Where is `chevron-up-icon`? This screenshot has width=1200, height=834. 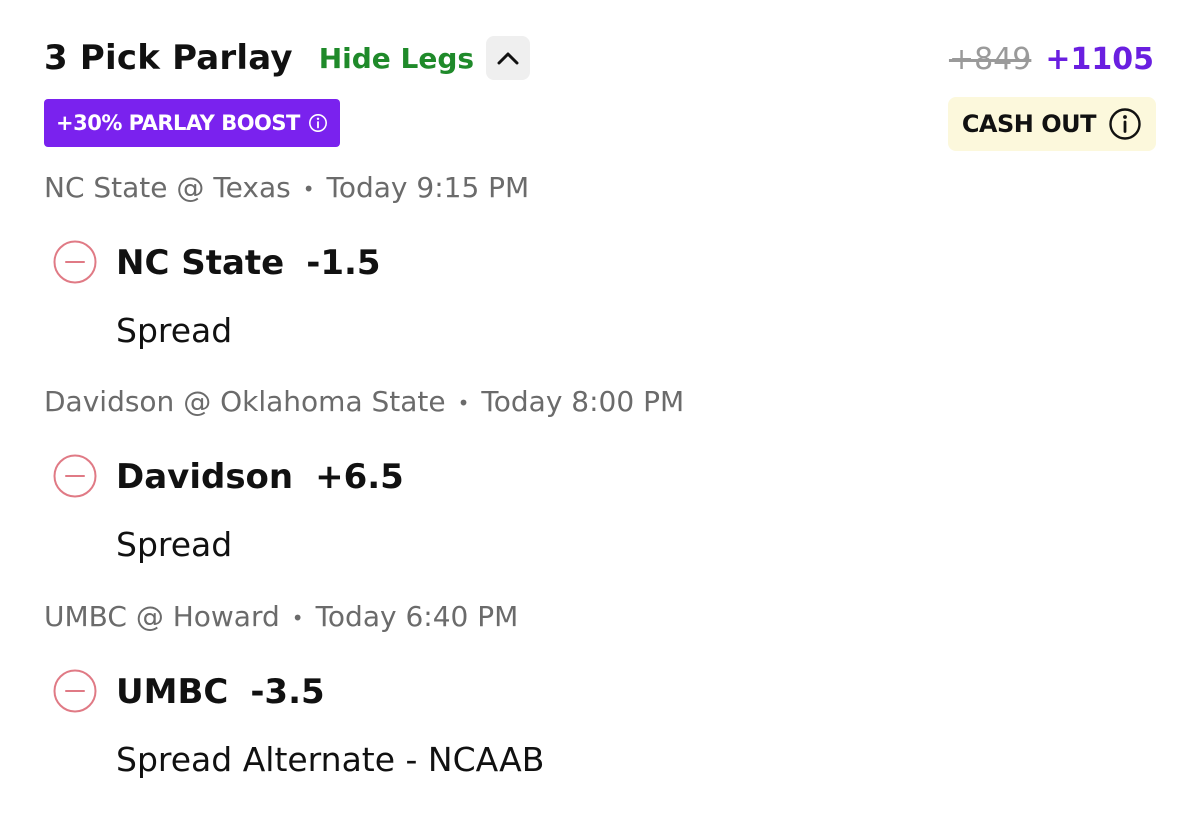 chevron-up-icon is located at coordinates (508, 58).